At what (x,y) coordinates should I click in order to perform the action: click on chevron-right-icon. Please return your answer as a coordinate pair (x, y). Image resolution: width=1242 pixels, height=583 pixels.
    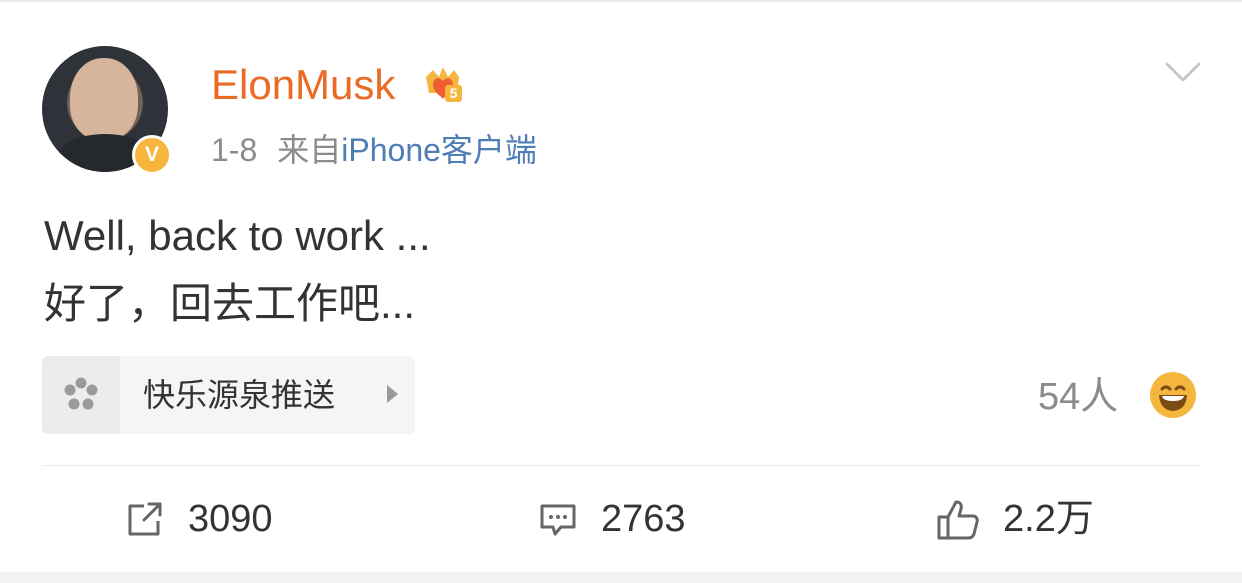
    Looking at the image, I should click on (392, 394).